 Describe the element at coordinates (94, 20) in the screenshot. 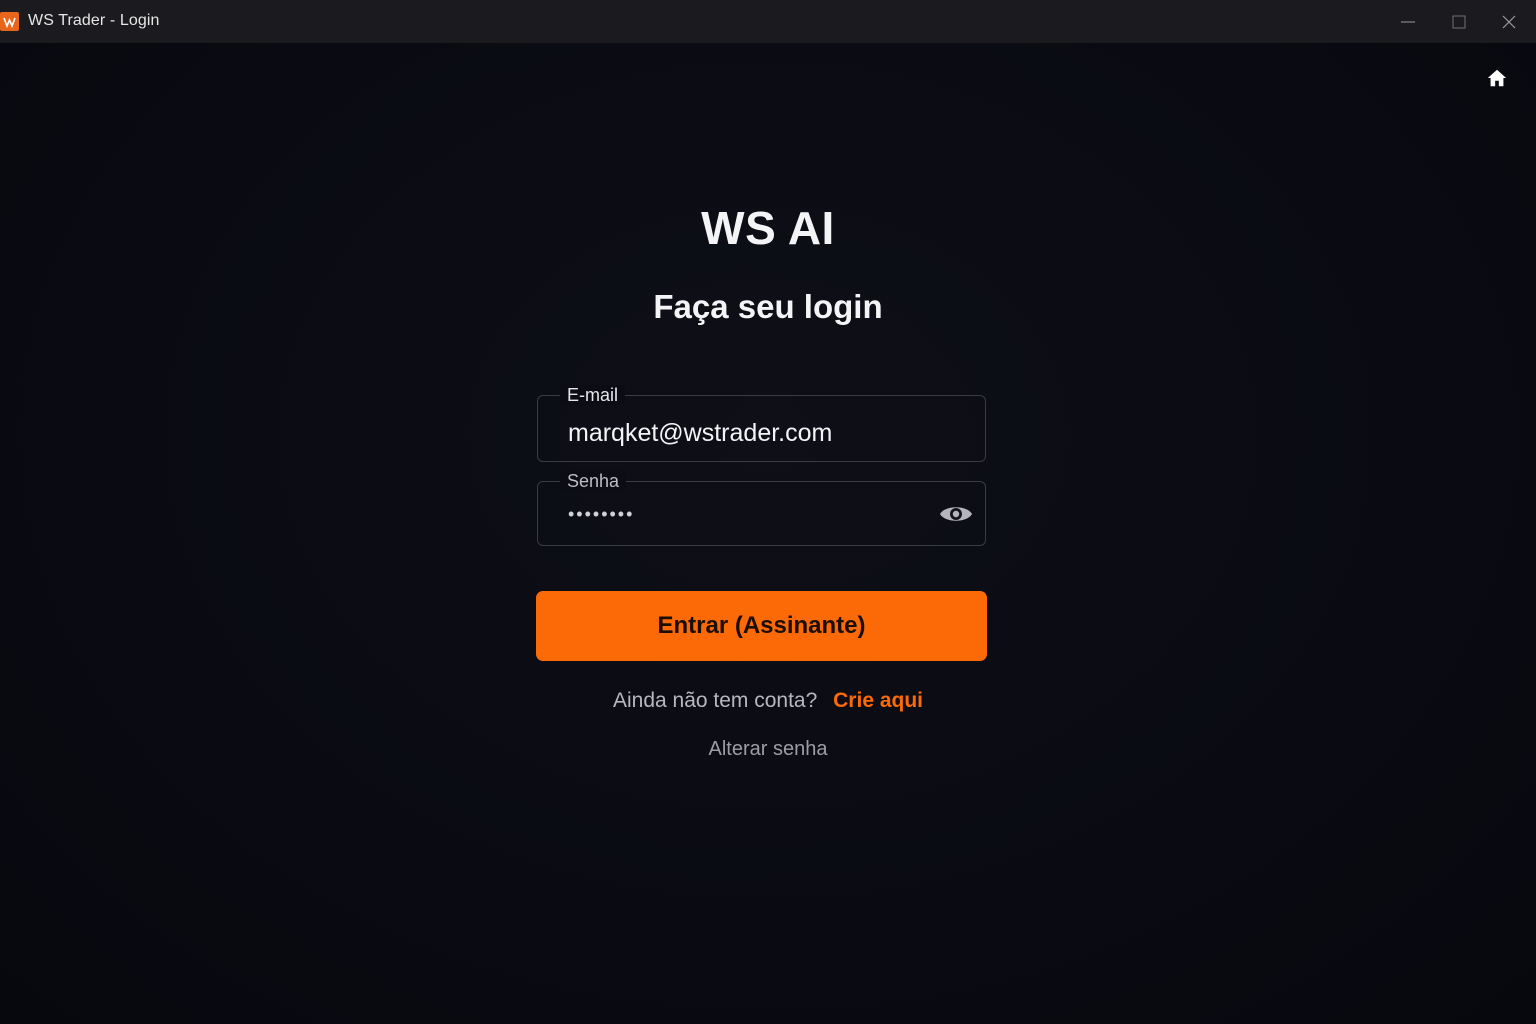

I see `window-title: WS Trader - Login` at that location.